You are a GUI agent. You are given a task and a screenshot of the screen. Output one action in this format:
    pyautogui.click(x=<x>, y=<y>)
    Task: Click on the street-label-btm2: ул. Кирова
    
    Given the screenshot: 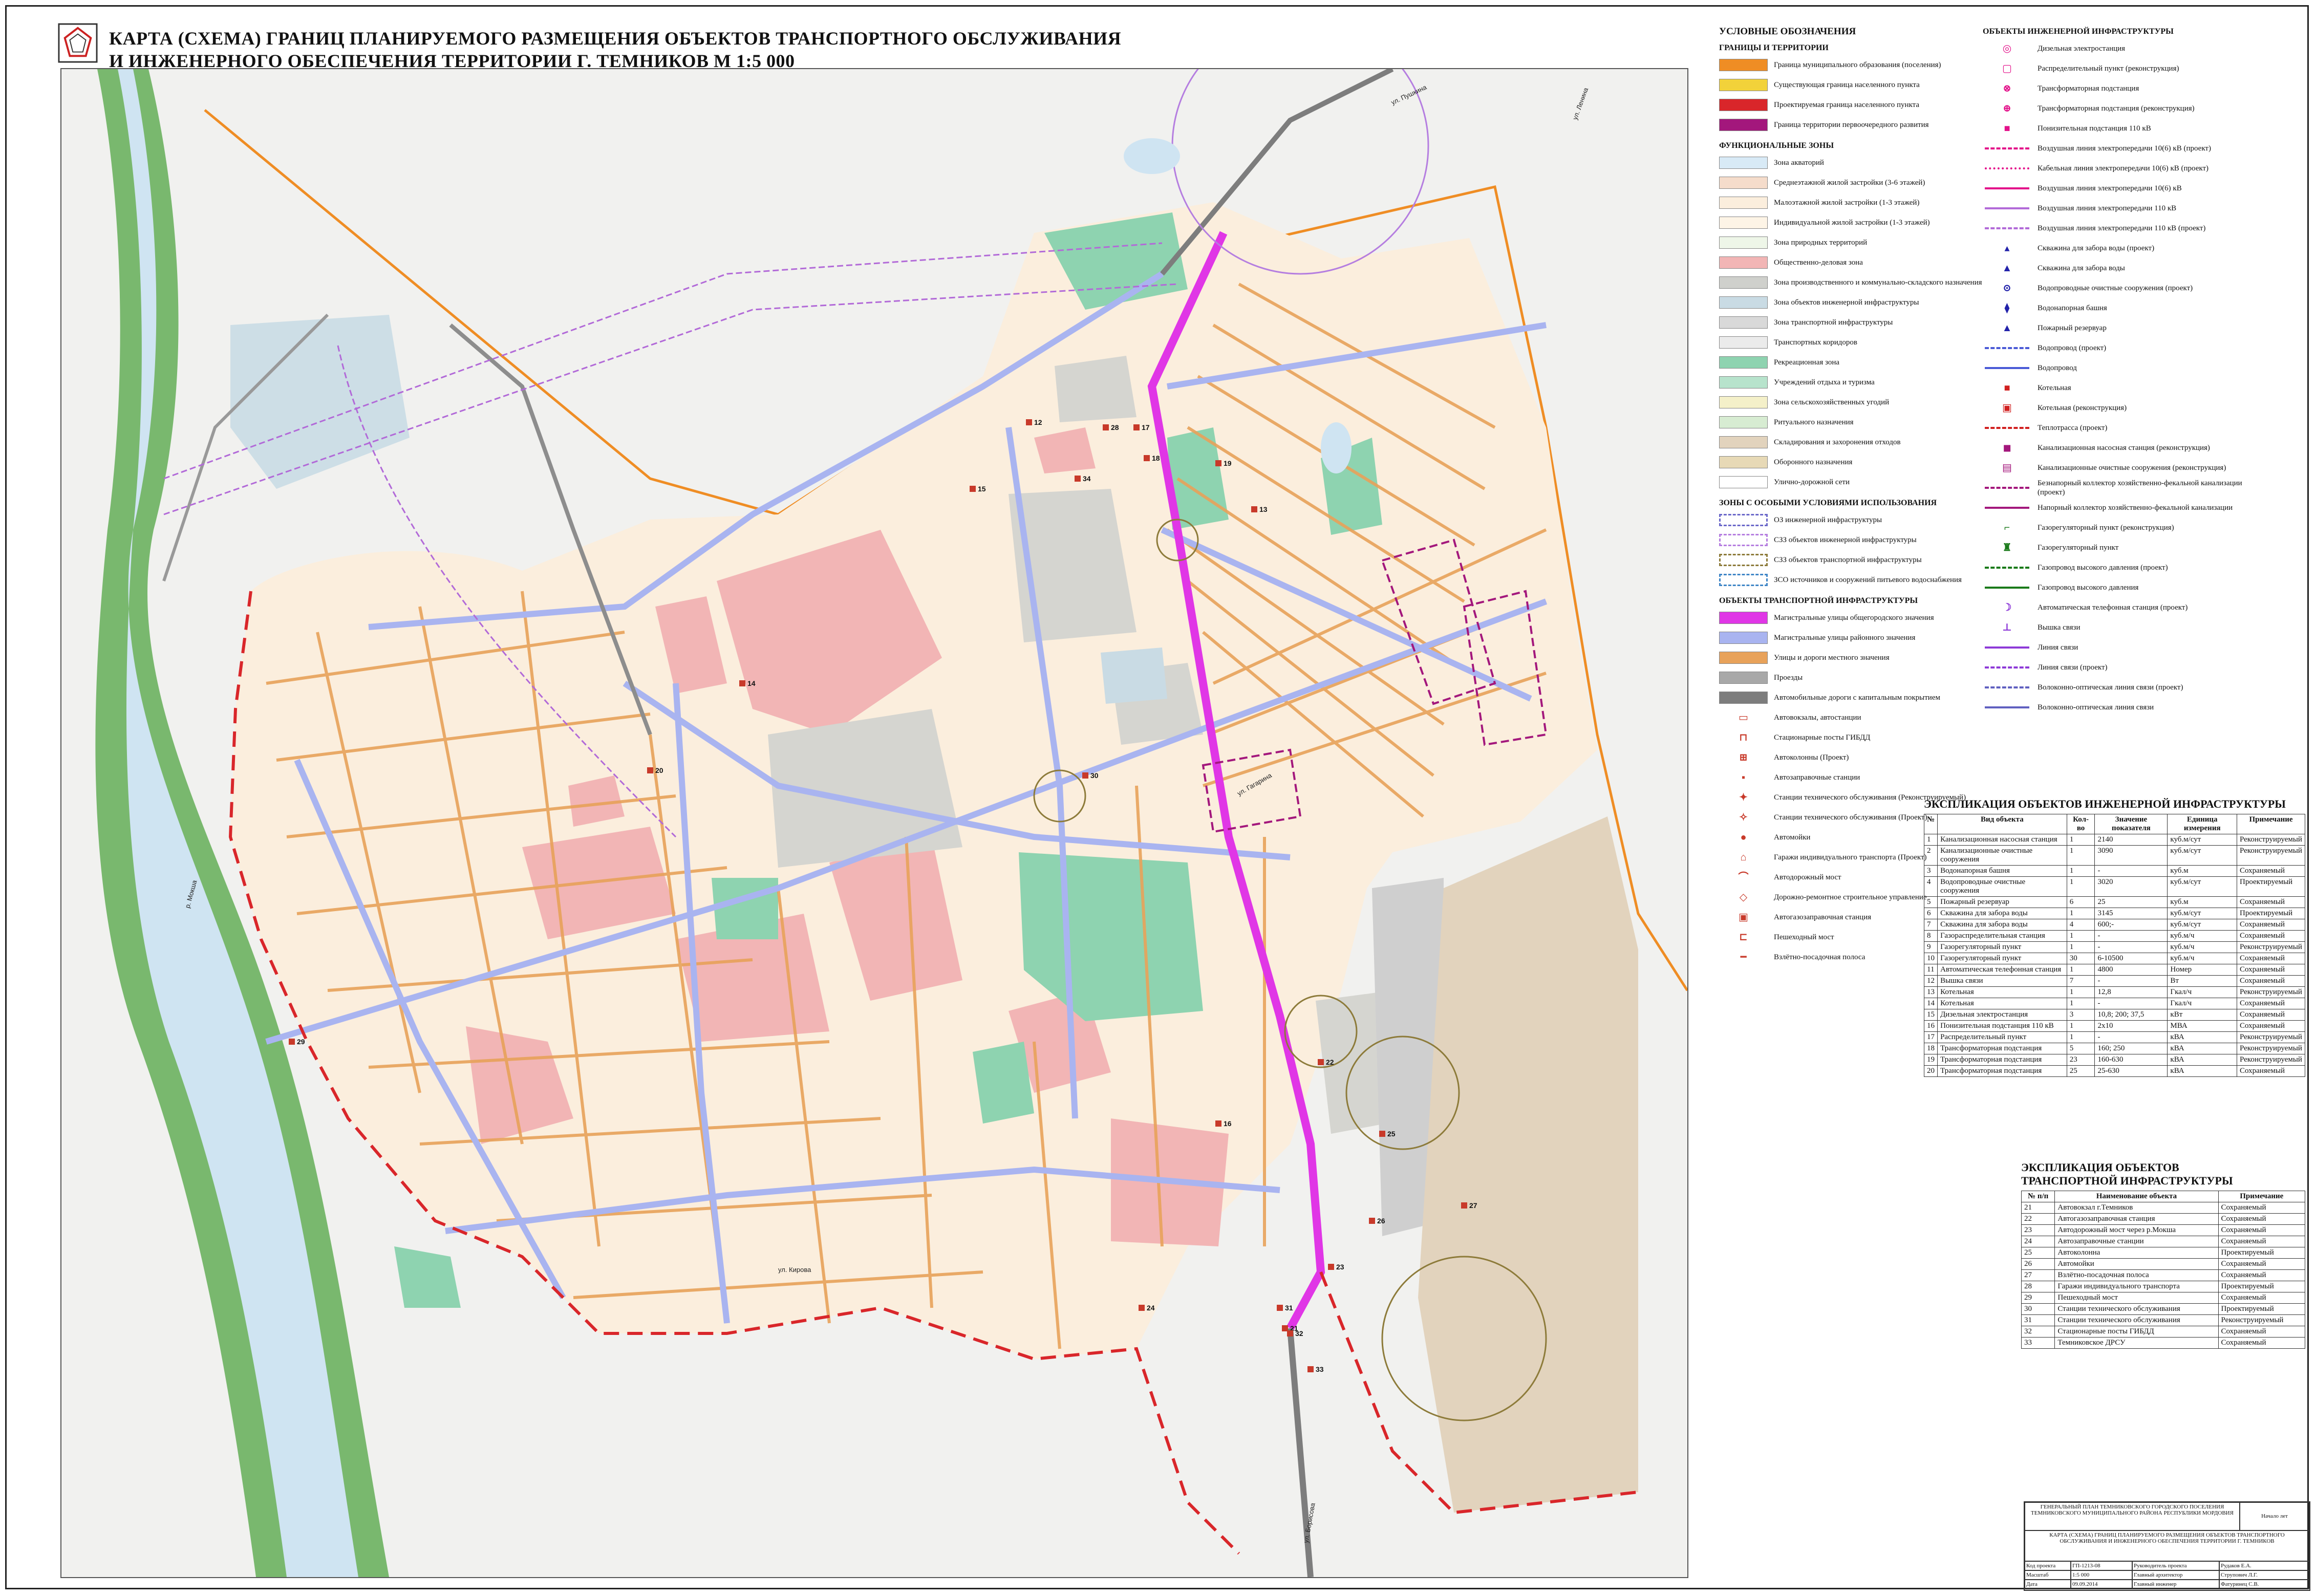 What is the action you would take?
    pyautogui.click(x=795, y=1270)
    